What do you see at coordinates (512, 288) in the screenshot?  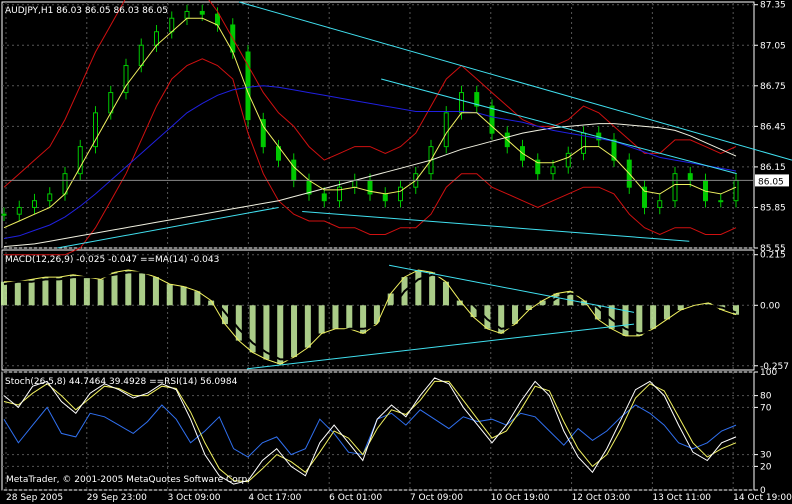 I see `trendline` at bounding box center [512, 288].